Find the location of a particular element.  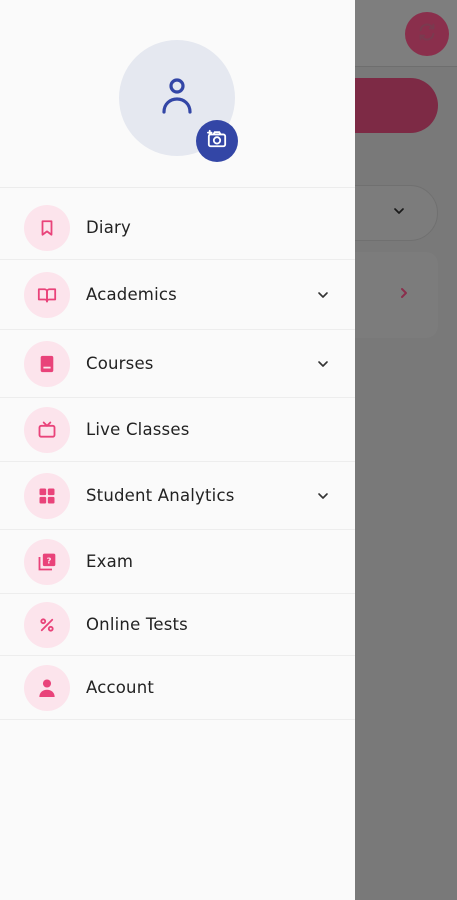

chevron-right-icon is located at coordinates (404, 295).